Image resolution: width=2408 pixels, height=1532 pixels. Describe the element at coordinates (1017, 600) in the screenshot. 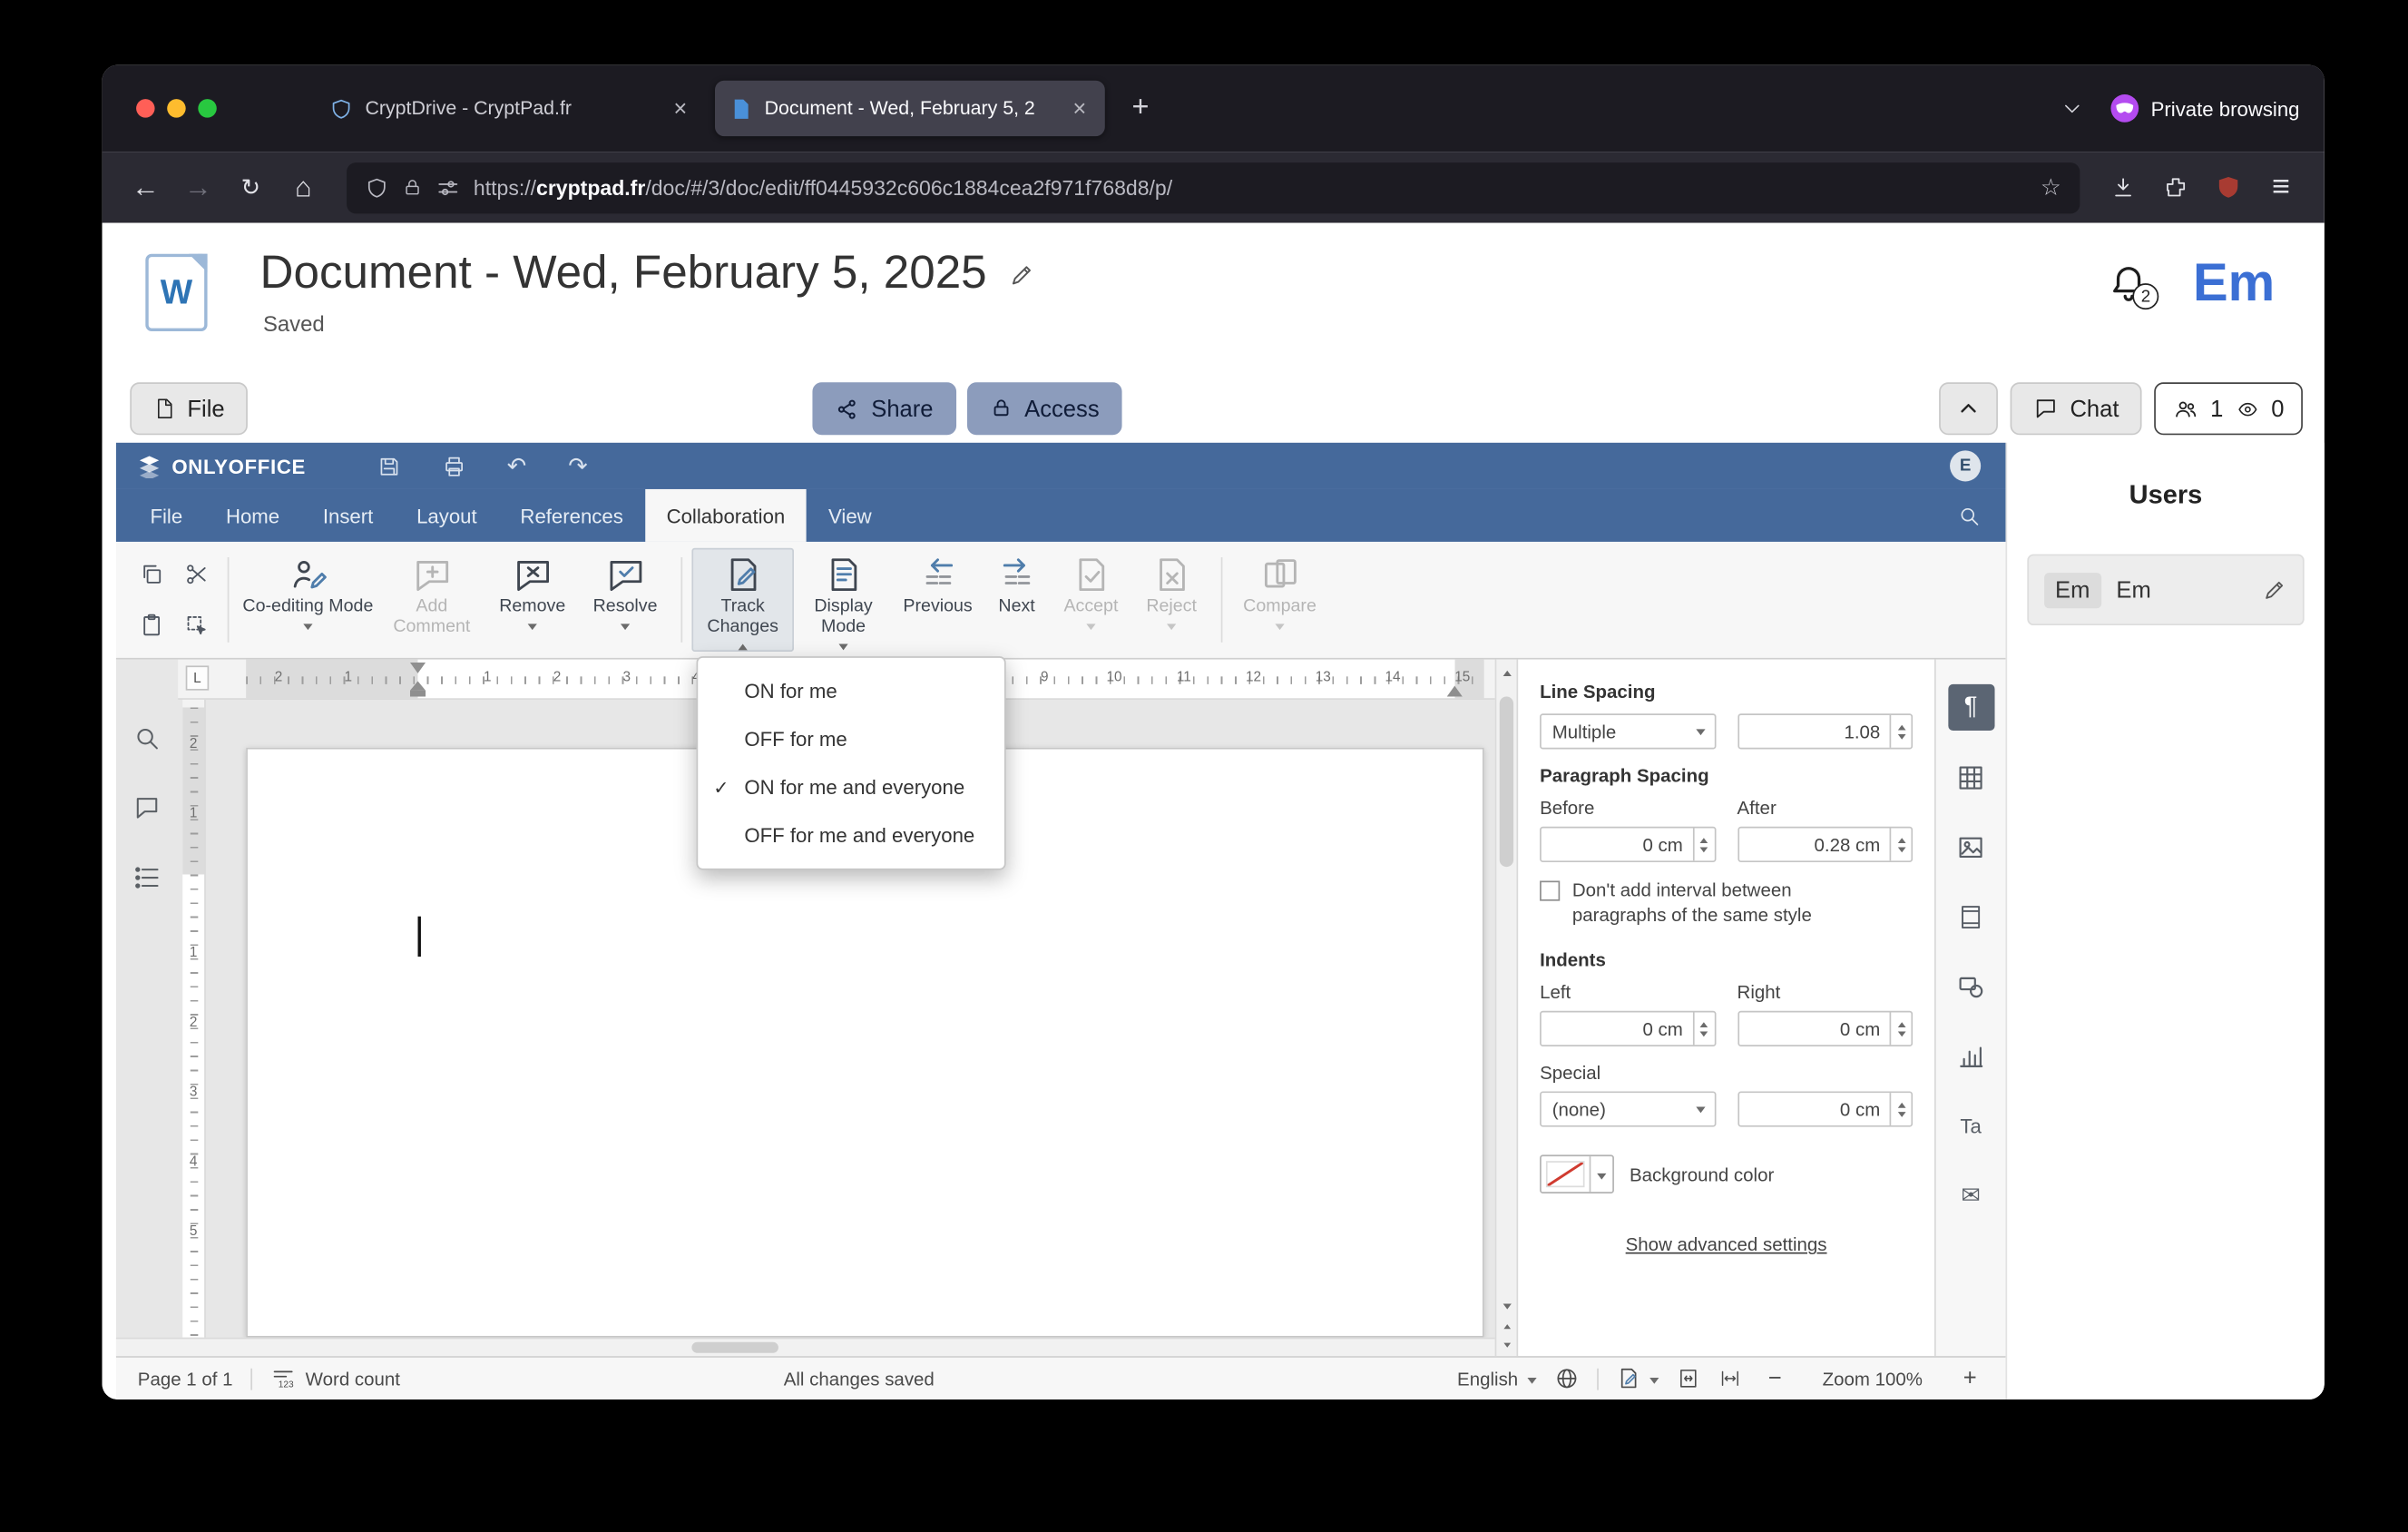

I see `next-change-button: Next` at that location.